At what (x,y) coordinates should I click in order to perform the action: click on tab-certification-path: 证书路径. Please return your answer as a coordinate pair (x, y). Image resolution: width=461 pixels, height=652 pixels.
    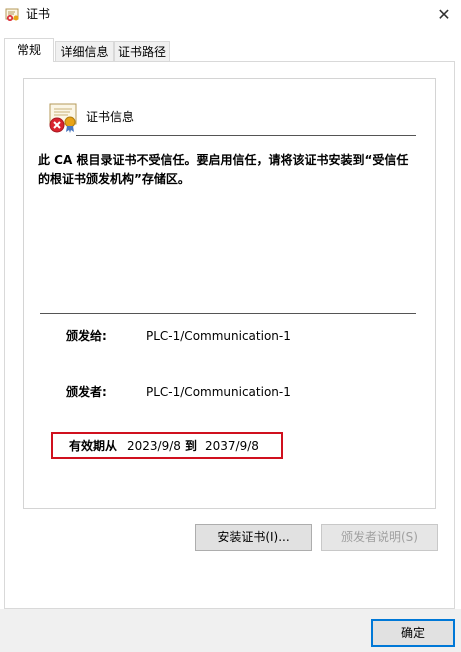
    Looking at the image, I should click on (142, 51).